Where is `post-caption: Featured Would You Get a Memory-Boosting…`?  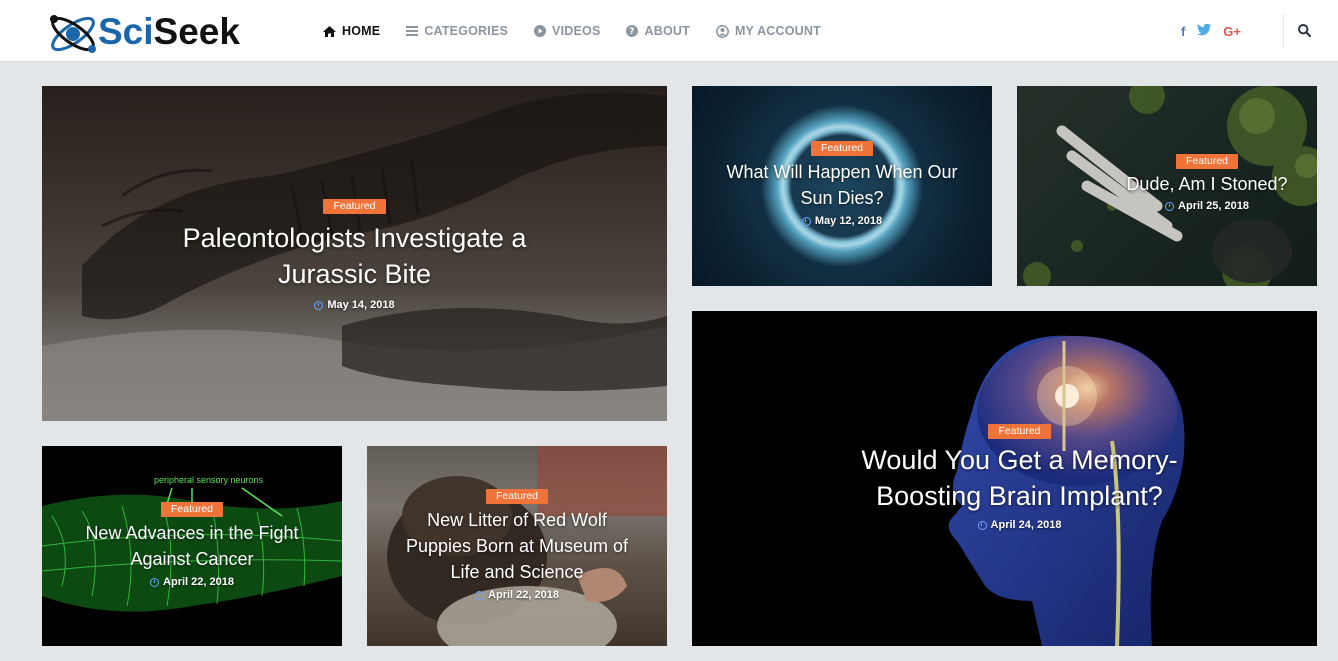 post-caption: Featured Would You Get a Memory-Boosting… is located at coordinates (1014, 476).